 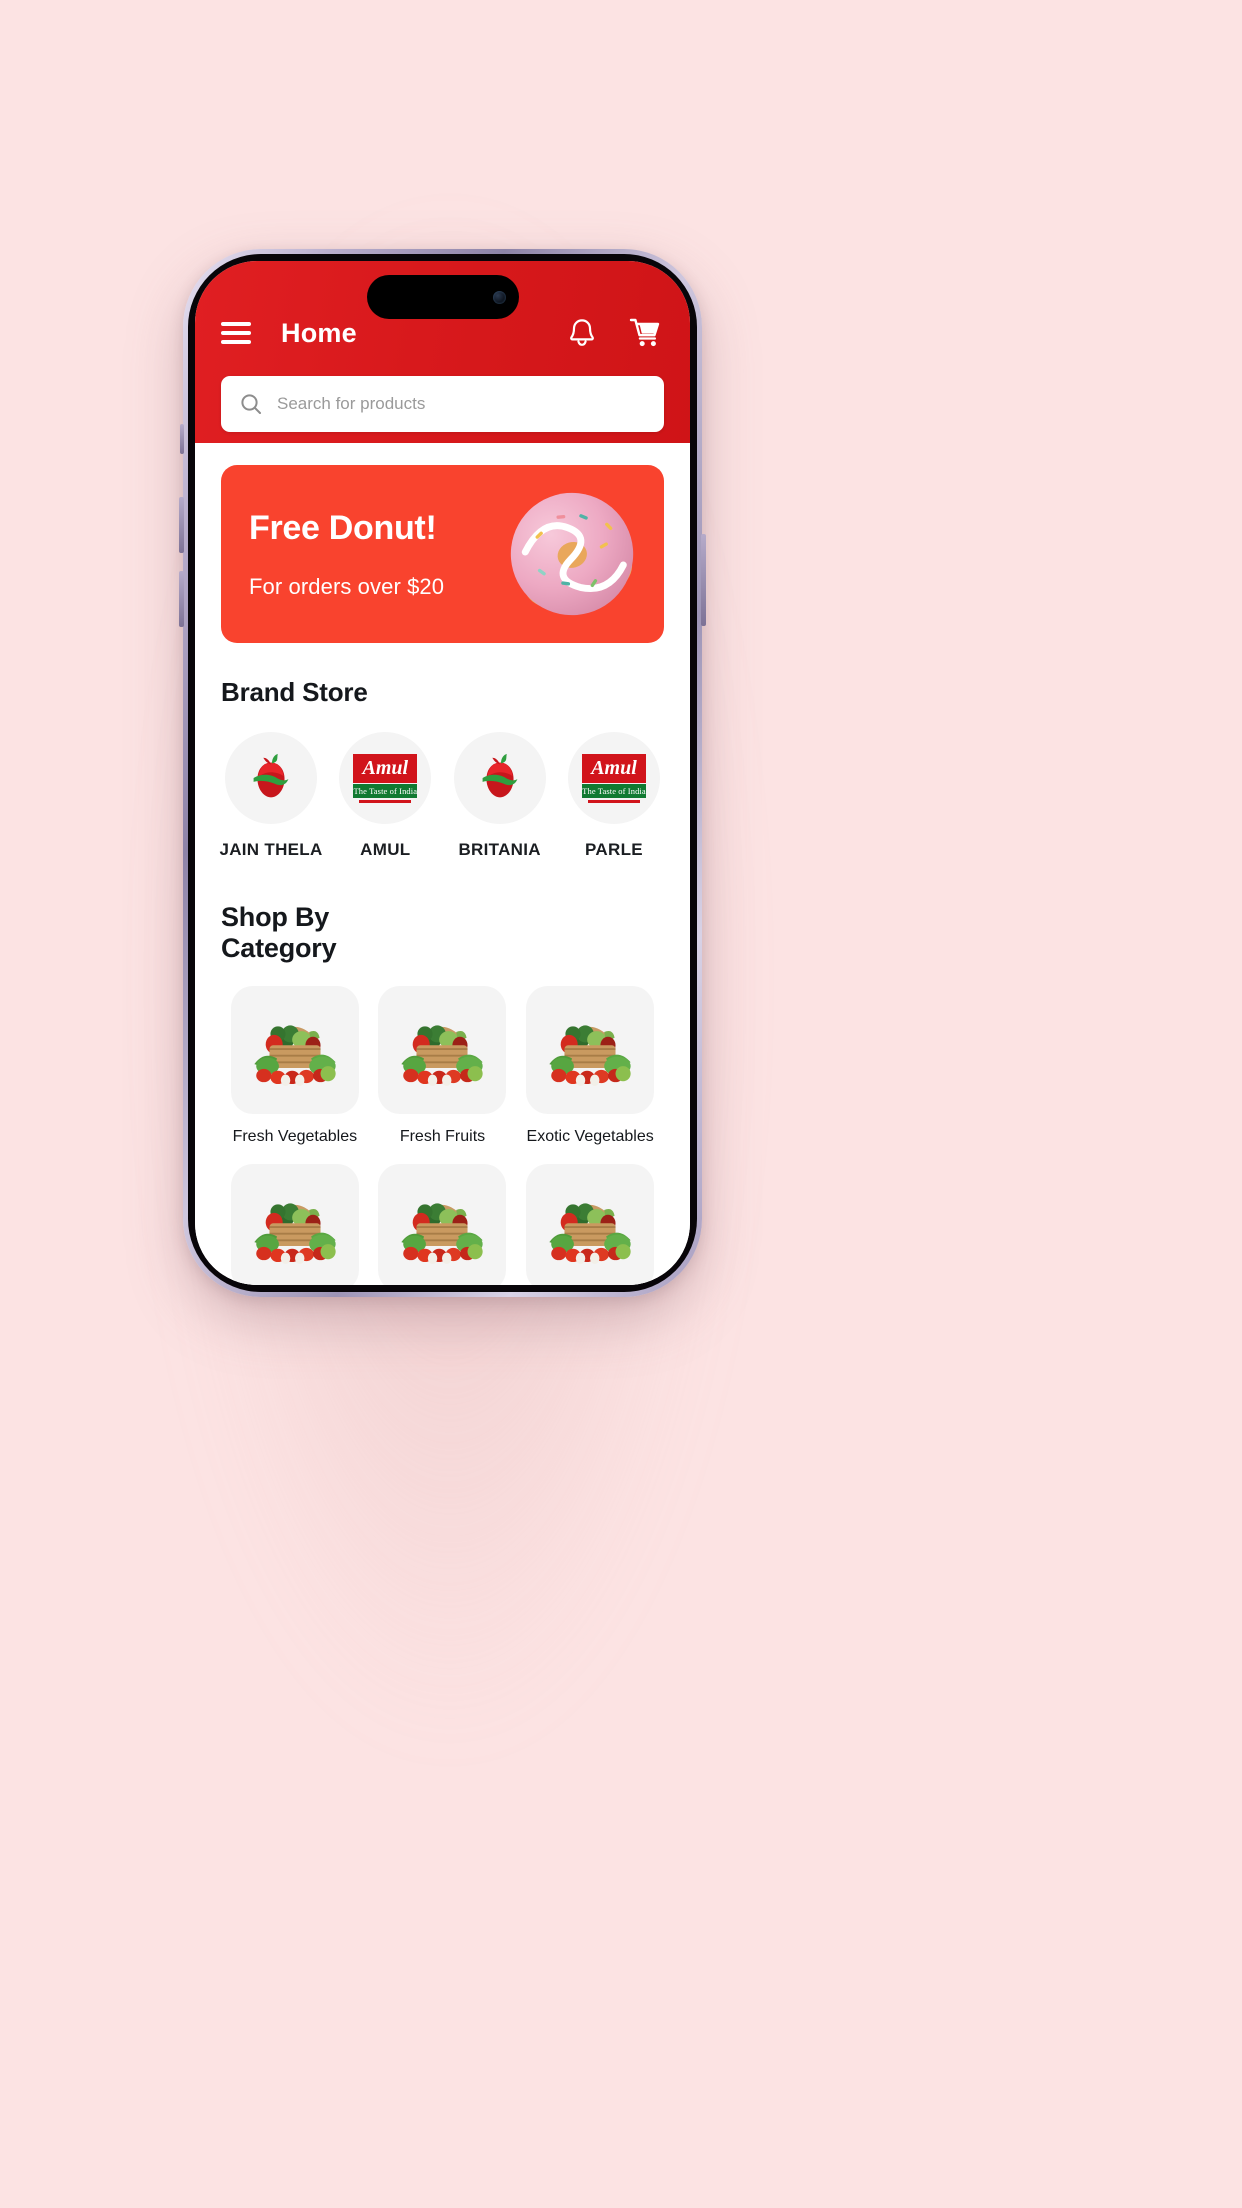 I want to click on volume-down-button, so click(x=181, y=599).